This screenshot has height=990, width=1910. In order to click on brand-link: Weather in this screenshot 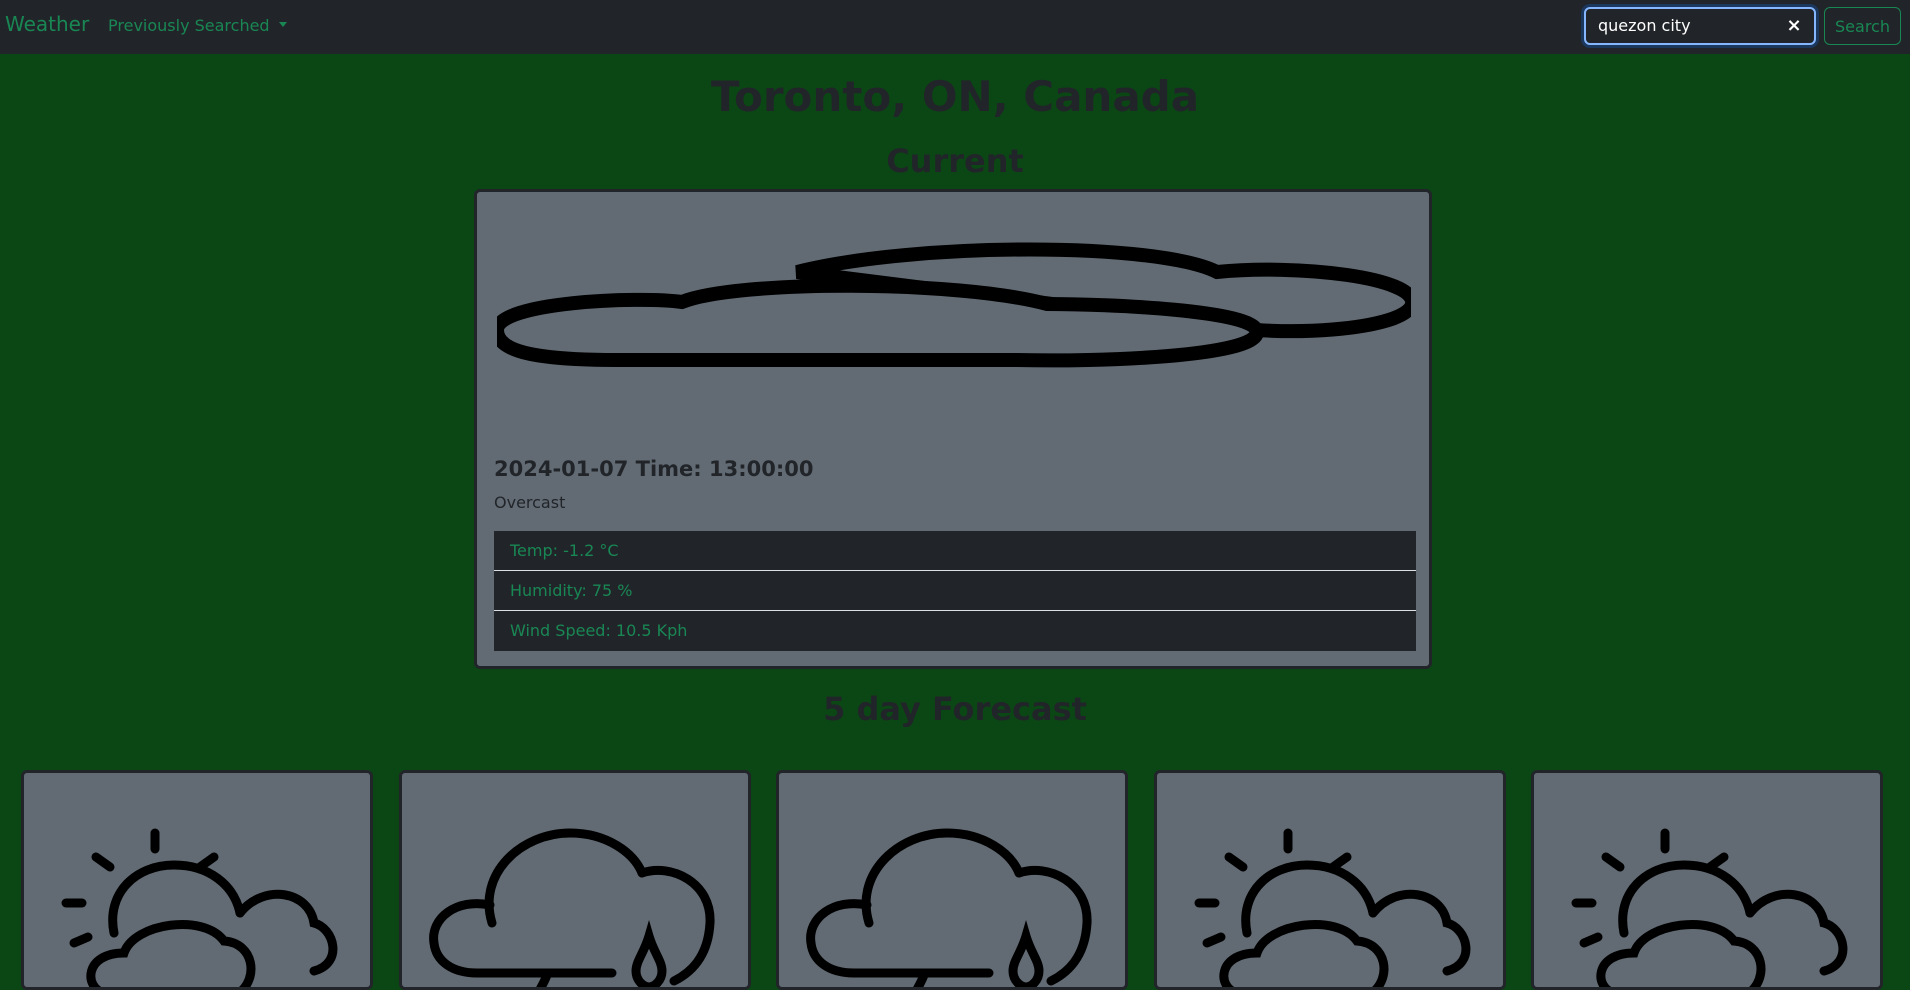, I will do `click(47, 24)`.